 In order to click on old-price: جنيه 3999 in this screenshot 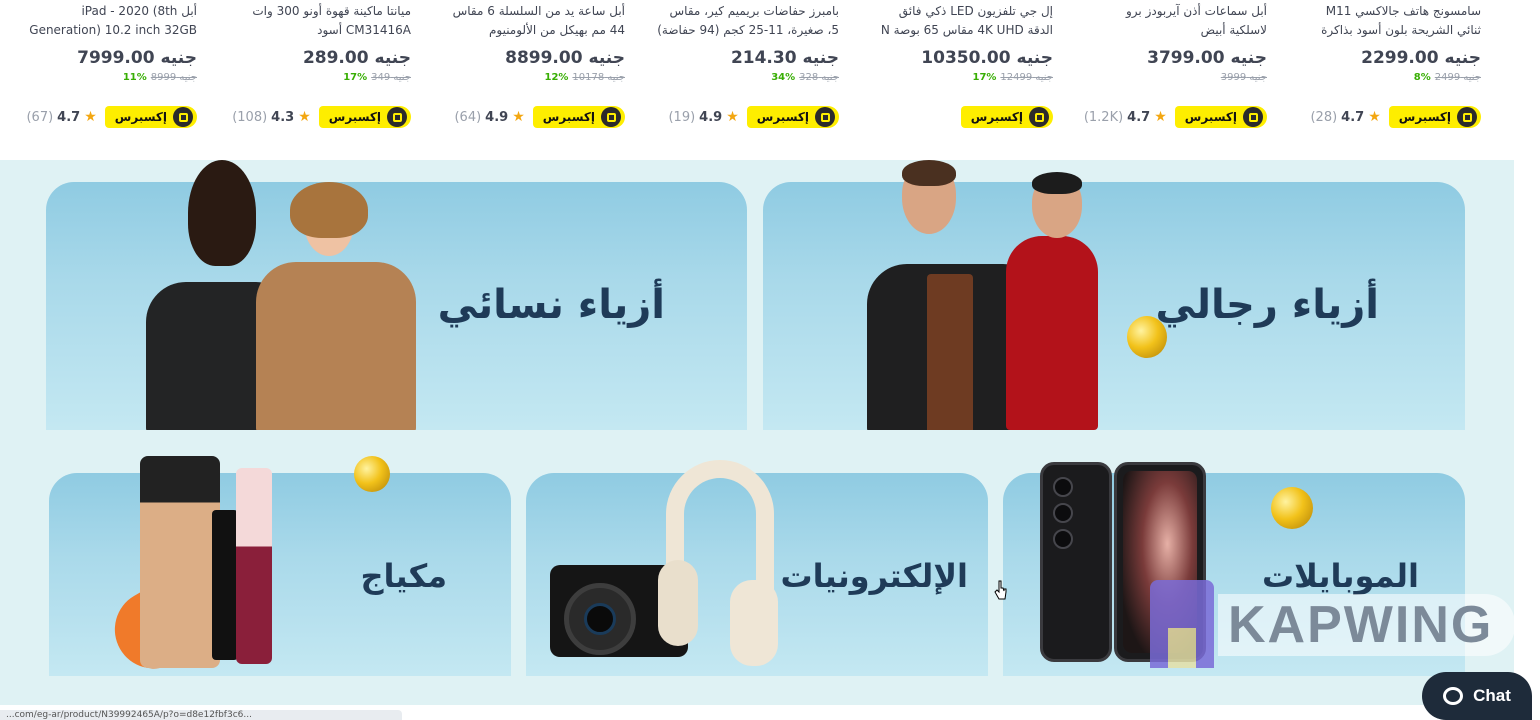, I will do `click(1243, 77)`.